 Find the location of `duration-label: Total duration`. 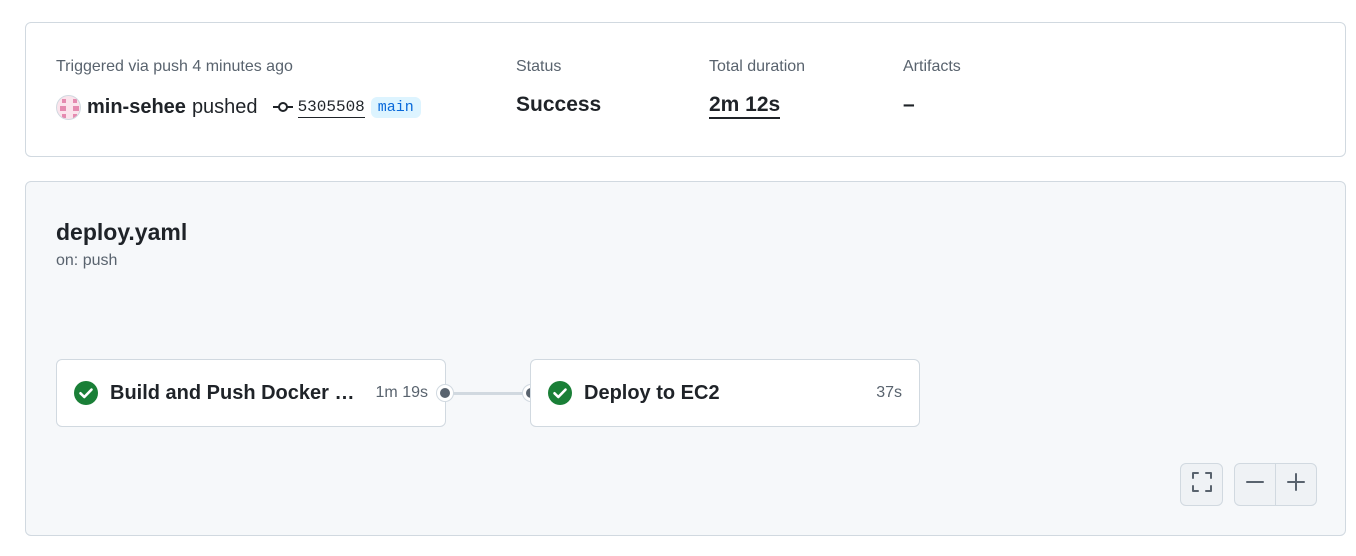

duration-label: Total duration is located at coordinates (757, 66).